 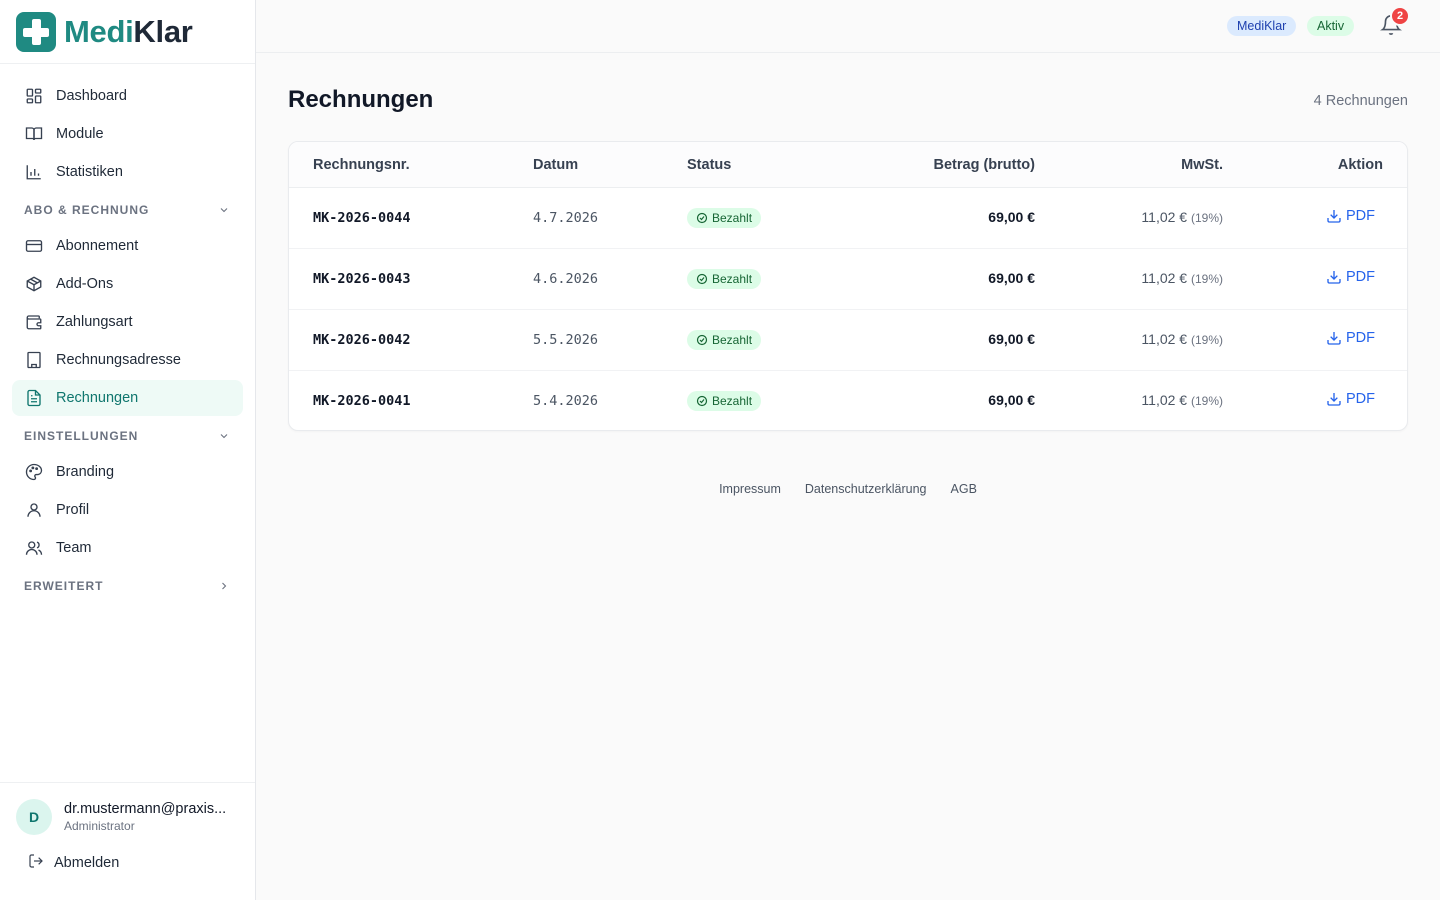 What do you see at coordinates (34, 510) in the screenshot?
I see `user-icon` at bounding box center [34, 510].